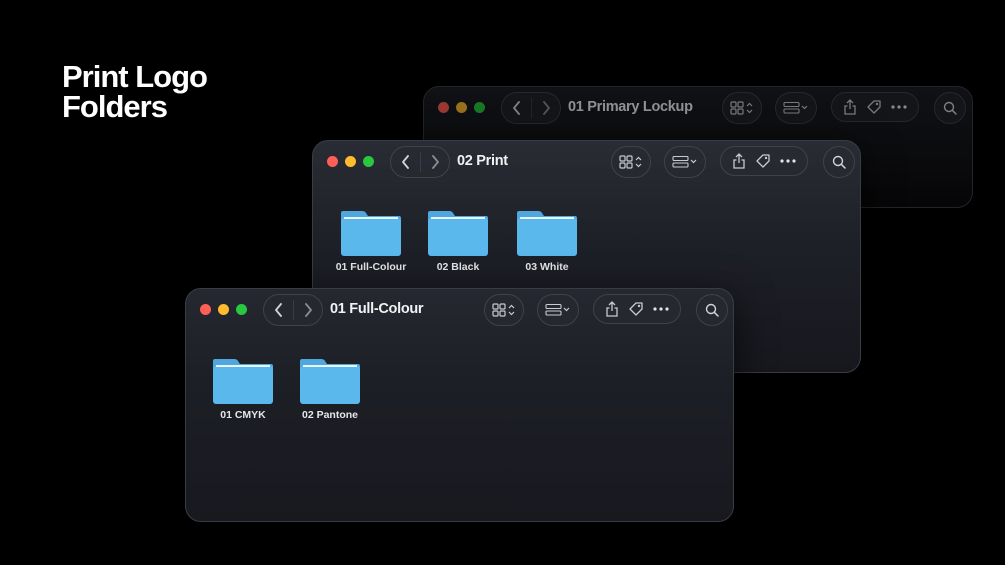 Image resolution: width=1005 pixels, height=565 pixels. I want to click on folder-item: 03 White, so click(547, 241).